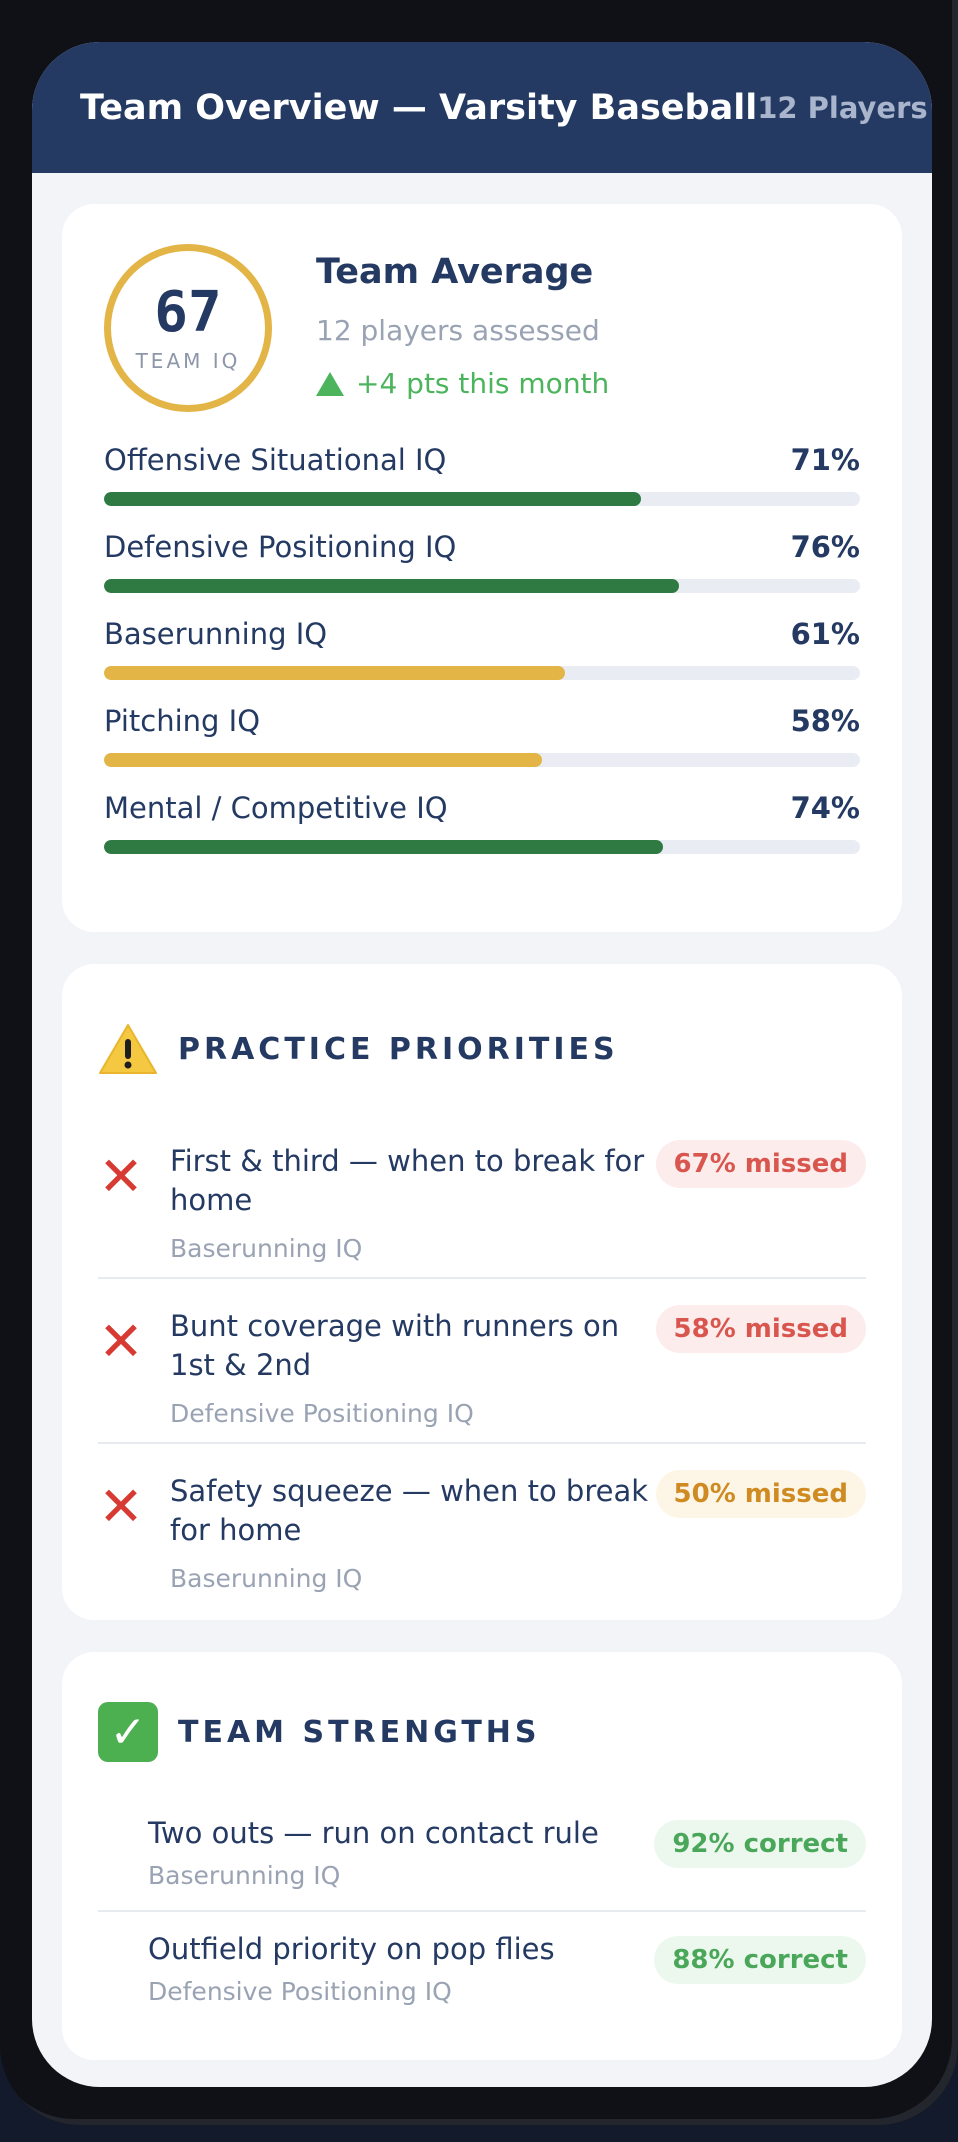 Image resolution: width=958 pixels, height=2142 pixels. What do you see at coordinates (216, 634) in the screenshot?
I see `metric-label: Baserunning IQ` at bounding box center [216, 634].